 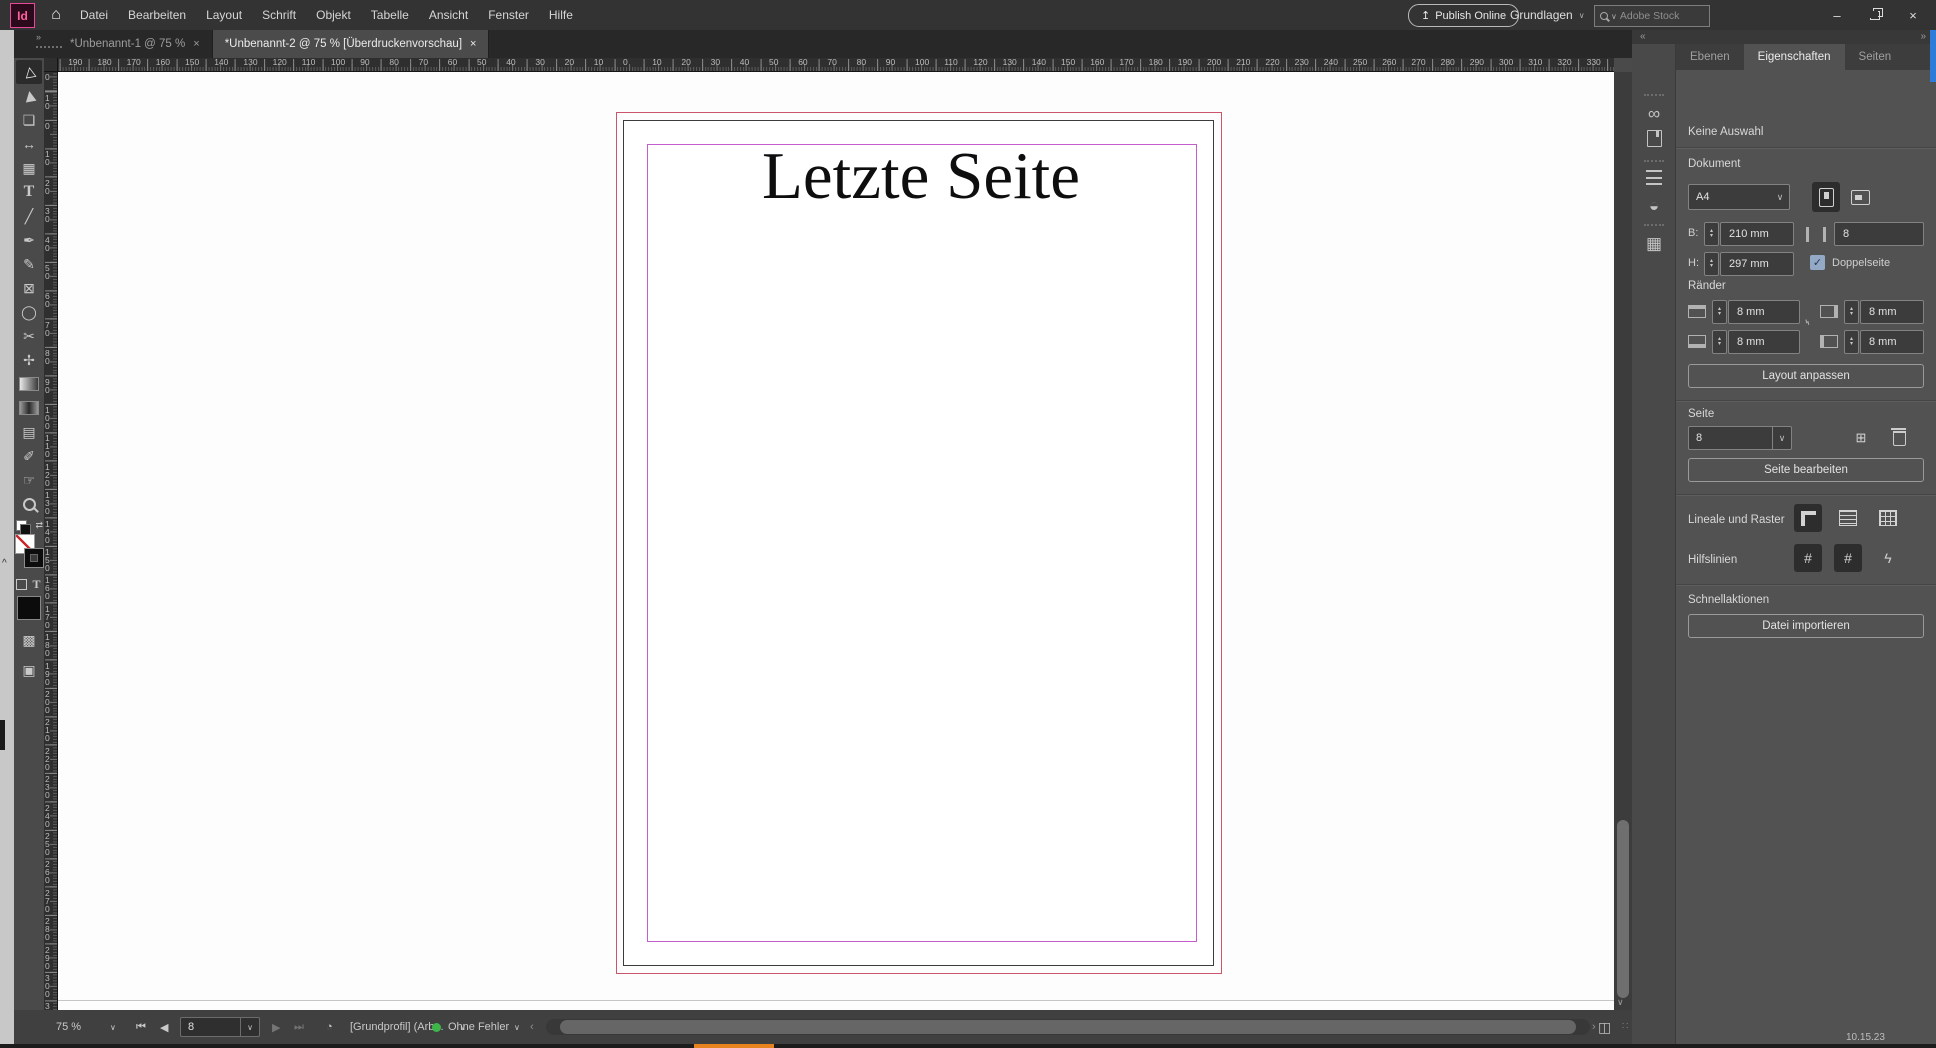 I want to click on page-number-combo: 8 ∨, so click(x=220, y=1027).